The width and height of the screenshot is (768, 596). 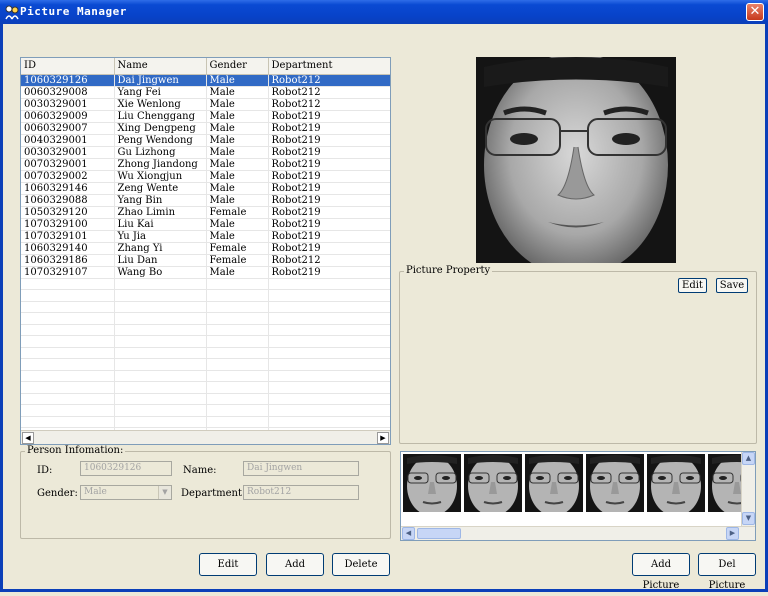 I want to click on department-label: Department:, so click(x=213, y=493).